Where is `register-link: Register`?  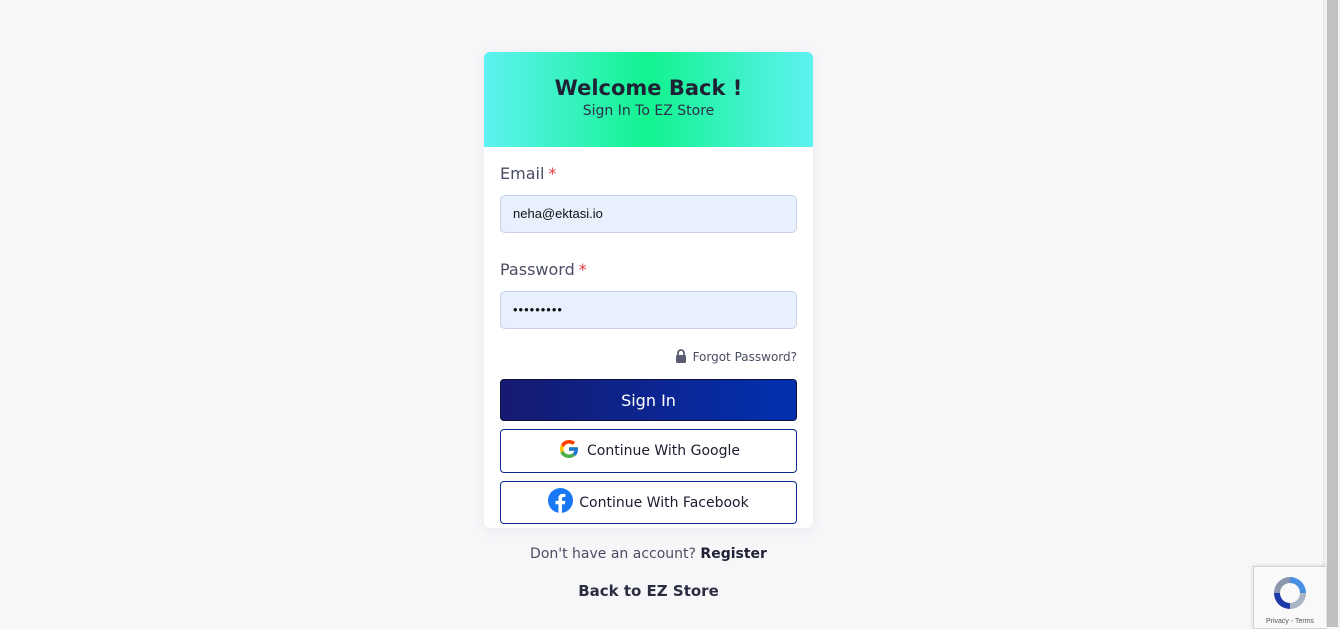 register-link: Register is located at coordinates (733, 554).